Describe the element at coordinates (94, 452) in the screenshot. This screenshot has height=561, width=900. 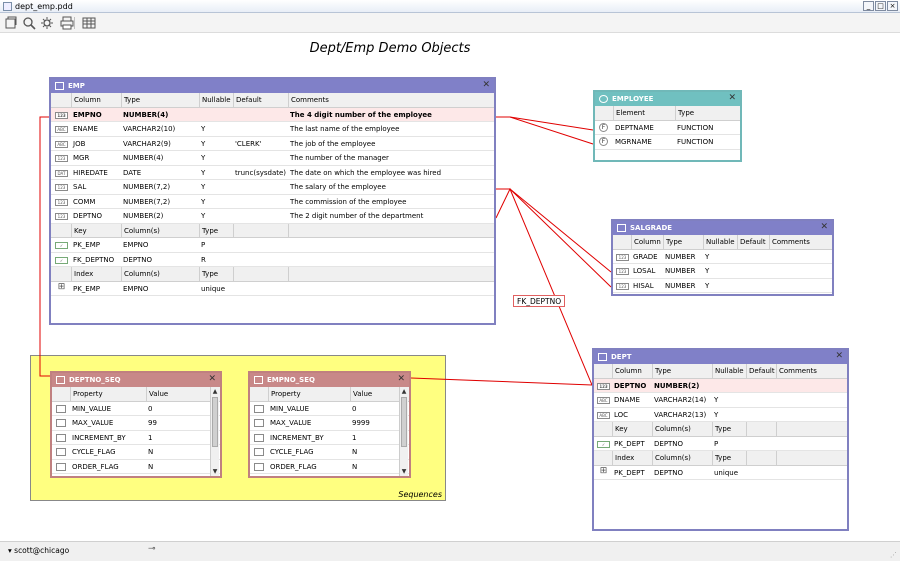
I see `property-name: CYCLE_FLAG` at that location.